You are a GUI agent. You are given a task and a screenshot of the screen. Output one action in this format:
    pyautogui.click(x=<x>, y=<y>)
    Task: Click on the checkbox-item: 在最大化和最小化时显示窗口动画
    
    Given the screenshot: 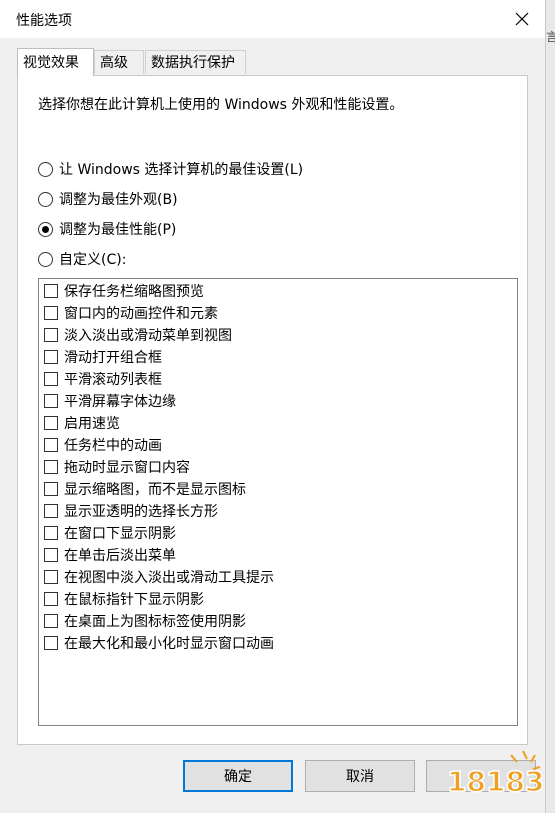 What is the action you would take?
    pyautogui.click(x=159, y=643)
    